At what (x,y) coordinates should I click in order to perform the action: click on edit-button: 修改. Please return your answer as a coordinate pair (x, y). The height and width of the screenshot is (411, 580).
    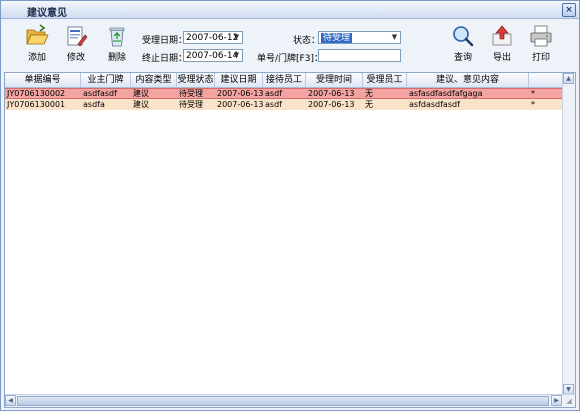
    Looking at the image, I should click on (76, 45).